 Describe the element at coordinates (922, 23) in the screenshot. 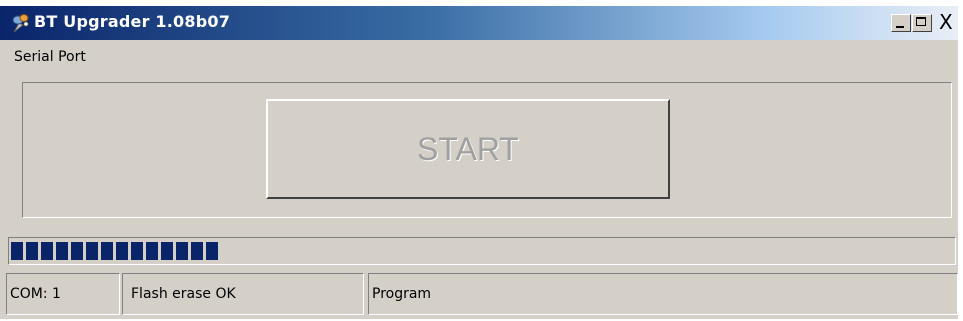

I see `maximize-icon` at that location.